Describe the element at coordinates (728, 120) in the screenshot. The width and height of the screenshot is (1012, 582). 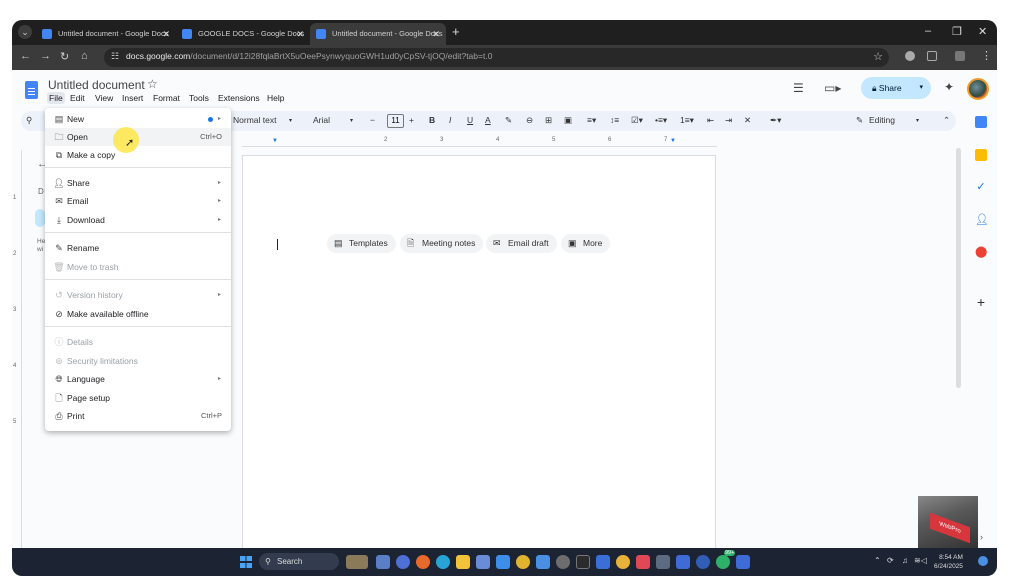
I see `increase-indent-icon: ⇥` at that location.